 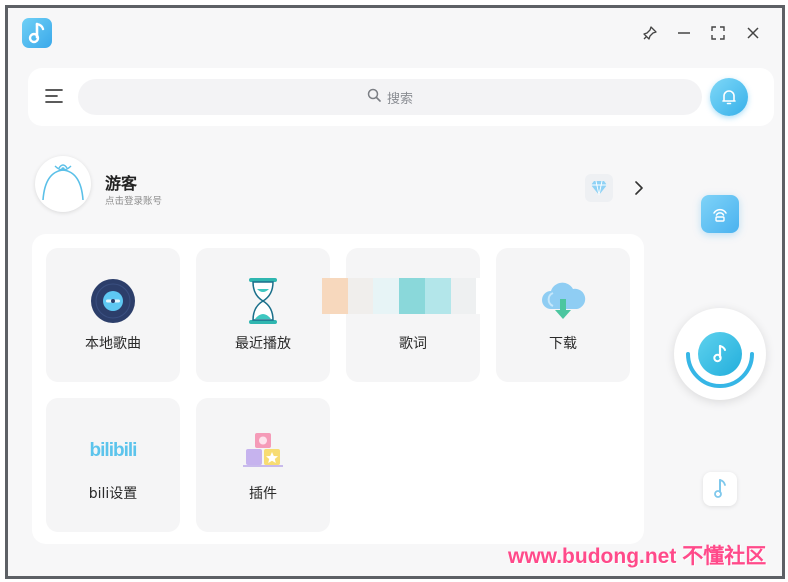 I want to click on cloud-download-icon, so click(x=563, y=301).